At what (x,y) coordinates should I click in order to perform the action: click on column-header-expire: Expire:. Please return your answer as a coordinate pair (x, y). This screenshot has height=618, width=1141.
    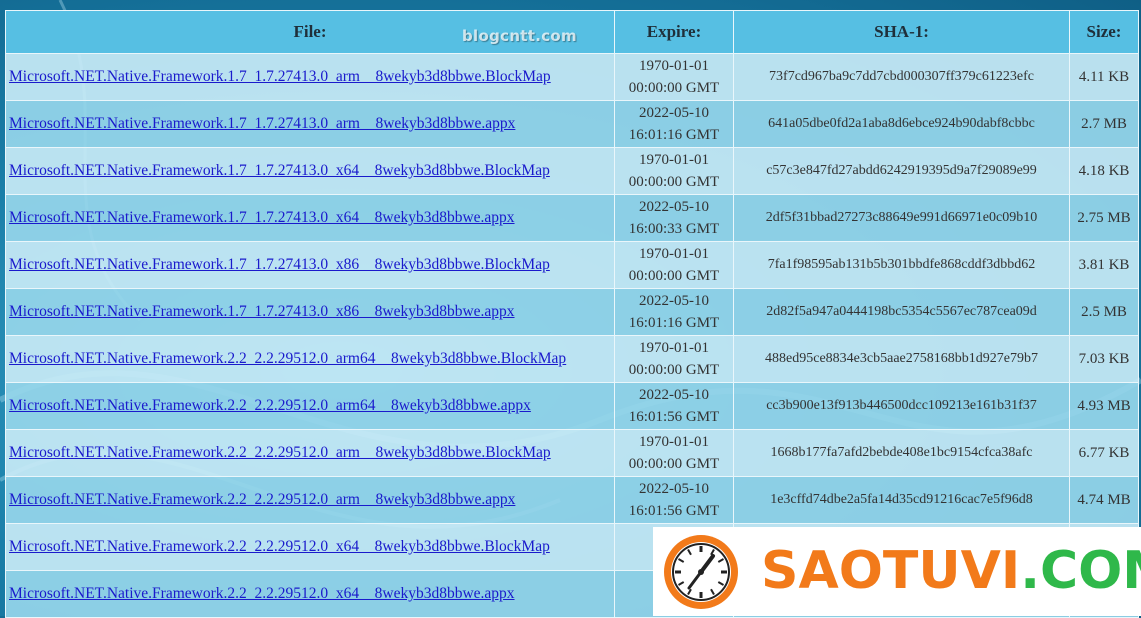
    Looking at the image, I should click on (674, 32).